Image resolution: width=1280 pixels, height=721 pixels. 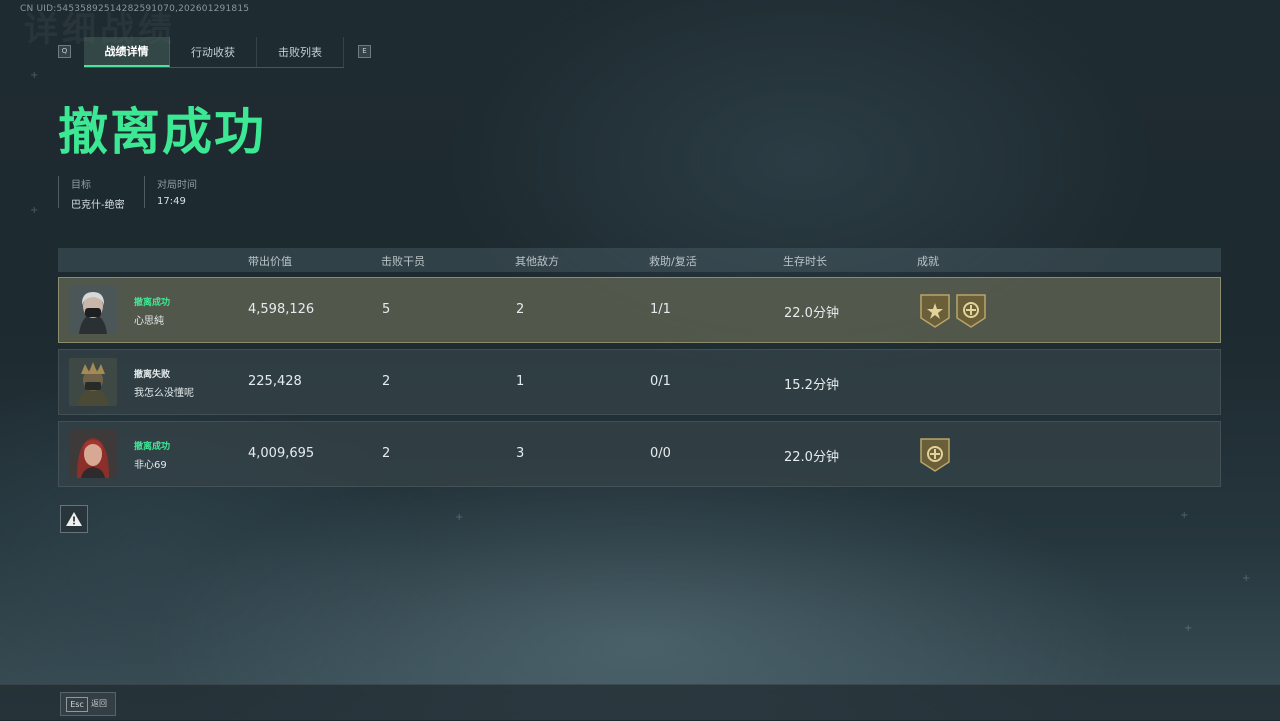 I want to click on player-name: 心思純, so click(x=149, y=321).